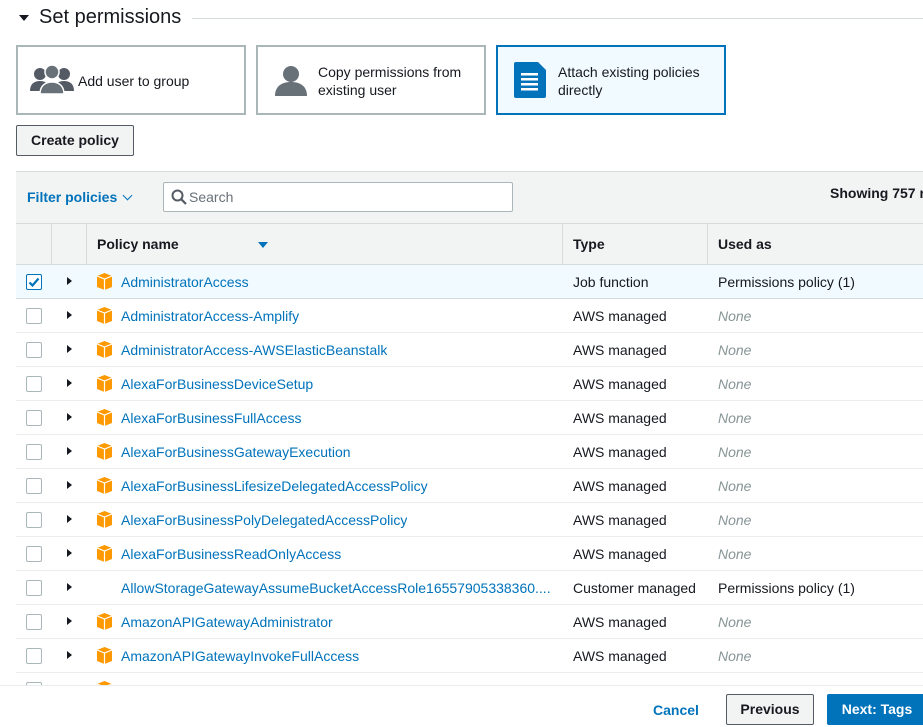 This screenshot has width=923, height=727. I want to click on option-add-user-to-group: Add user to group, so click(131, 80).